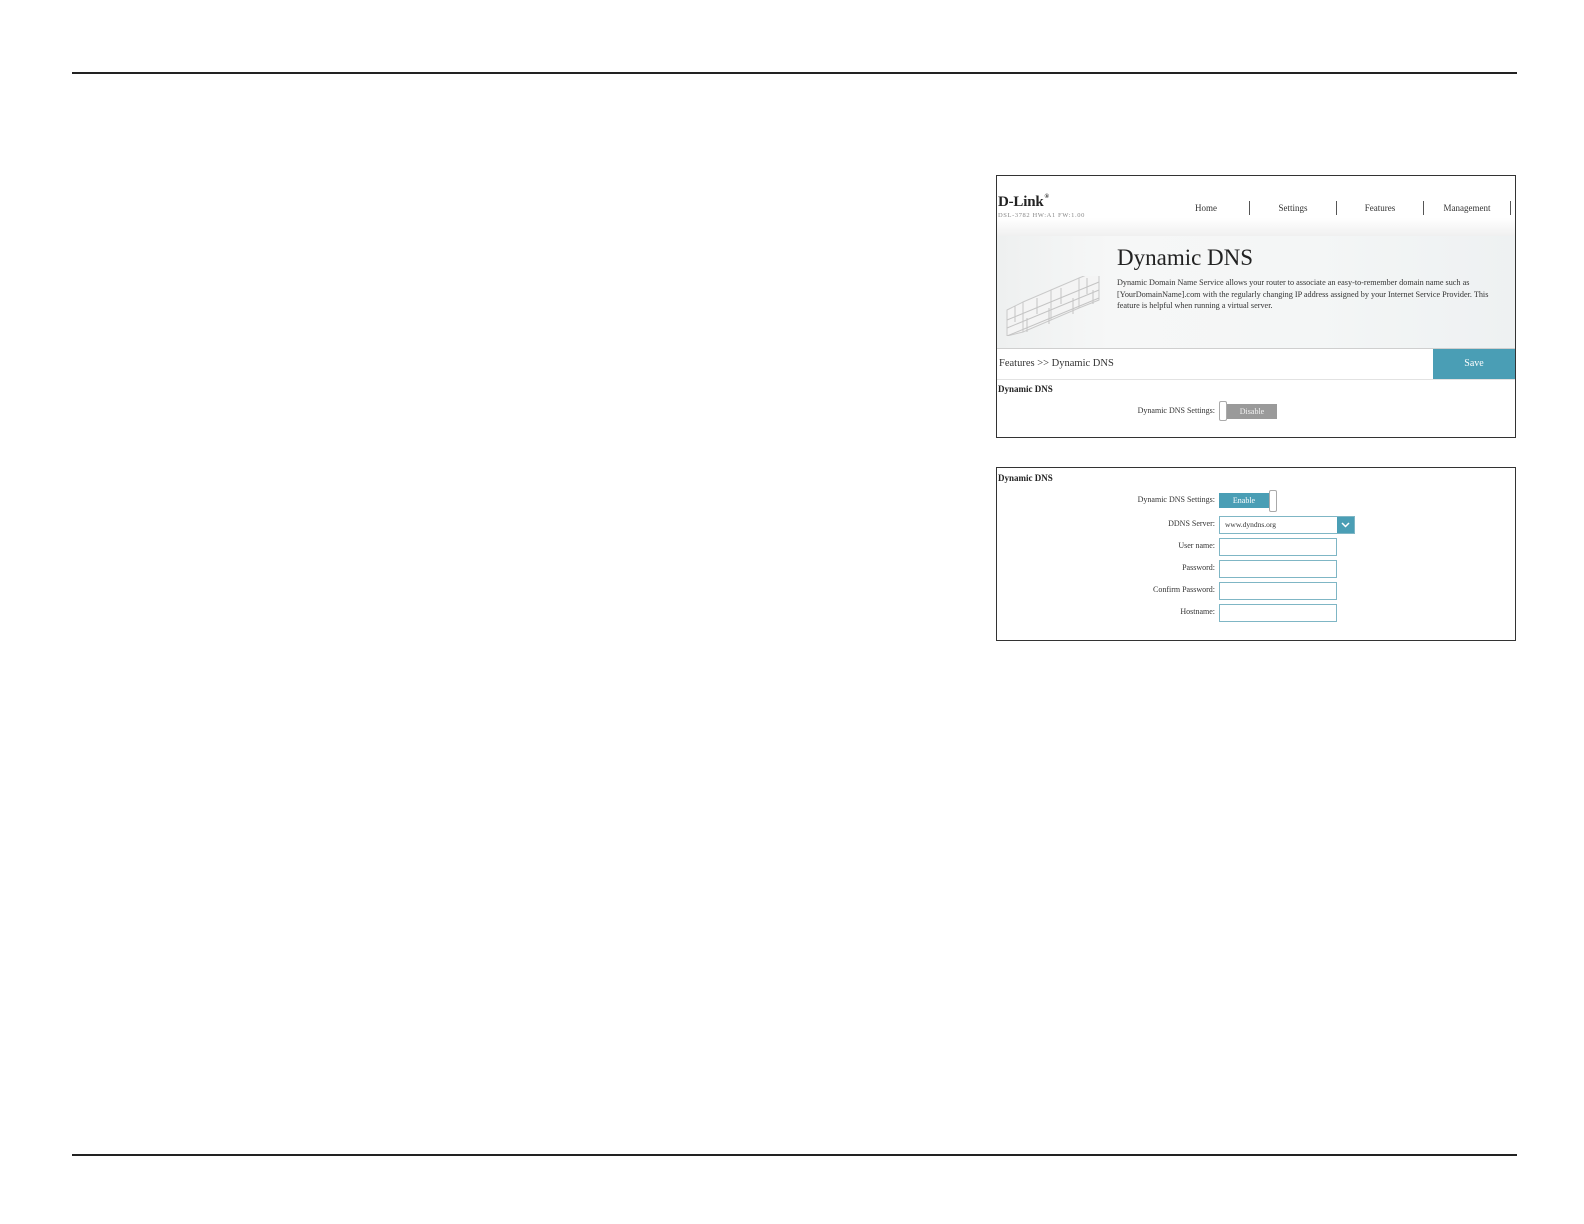 The image size is (1584, 1224). Describe the element at coordinates (1191, 523) in the screenshot. I see `ddns-server-label: DDNS Server:` at that location.